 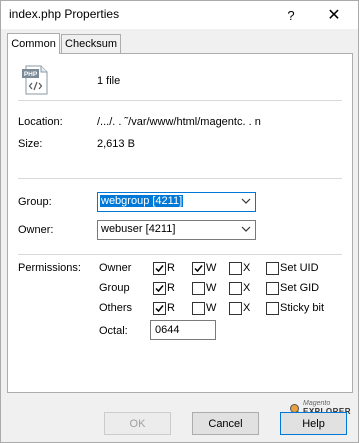 What do you see at coordinates (247, 268) in the screenshot?
I see `owner-x-label: X` at bounding box center [247, 268].